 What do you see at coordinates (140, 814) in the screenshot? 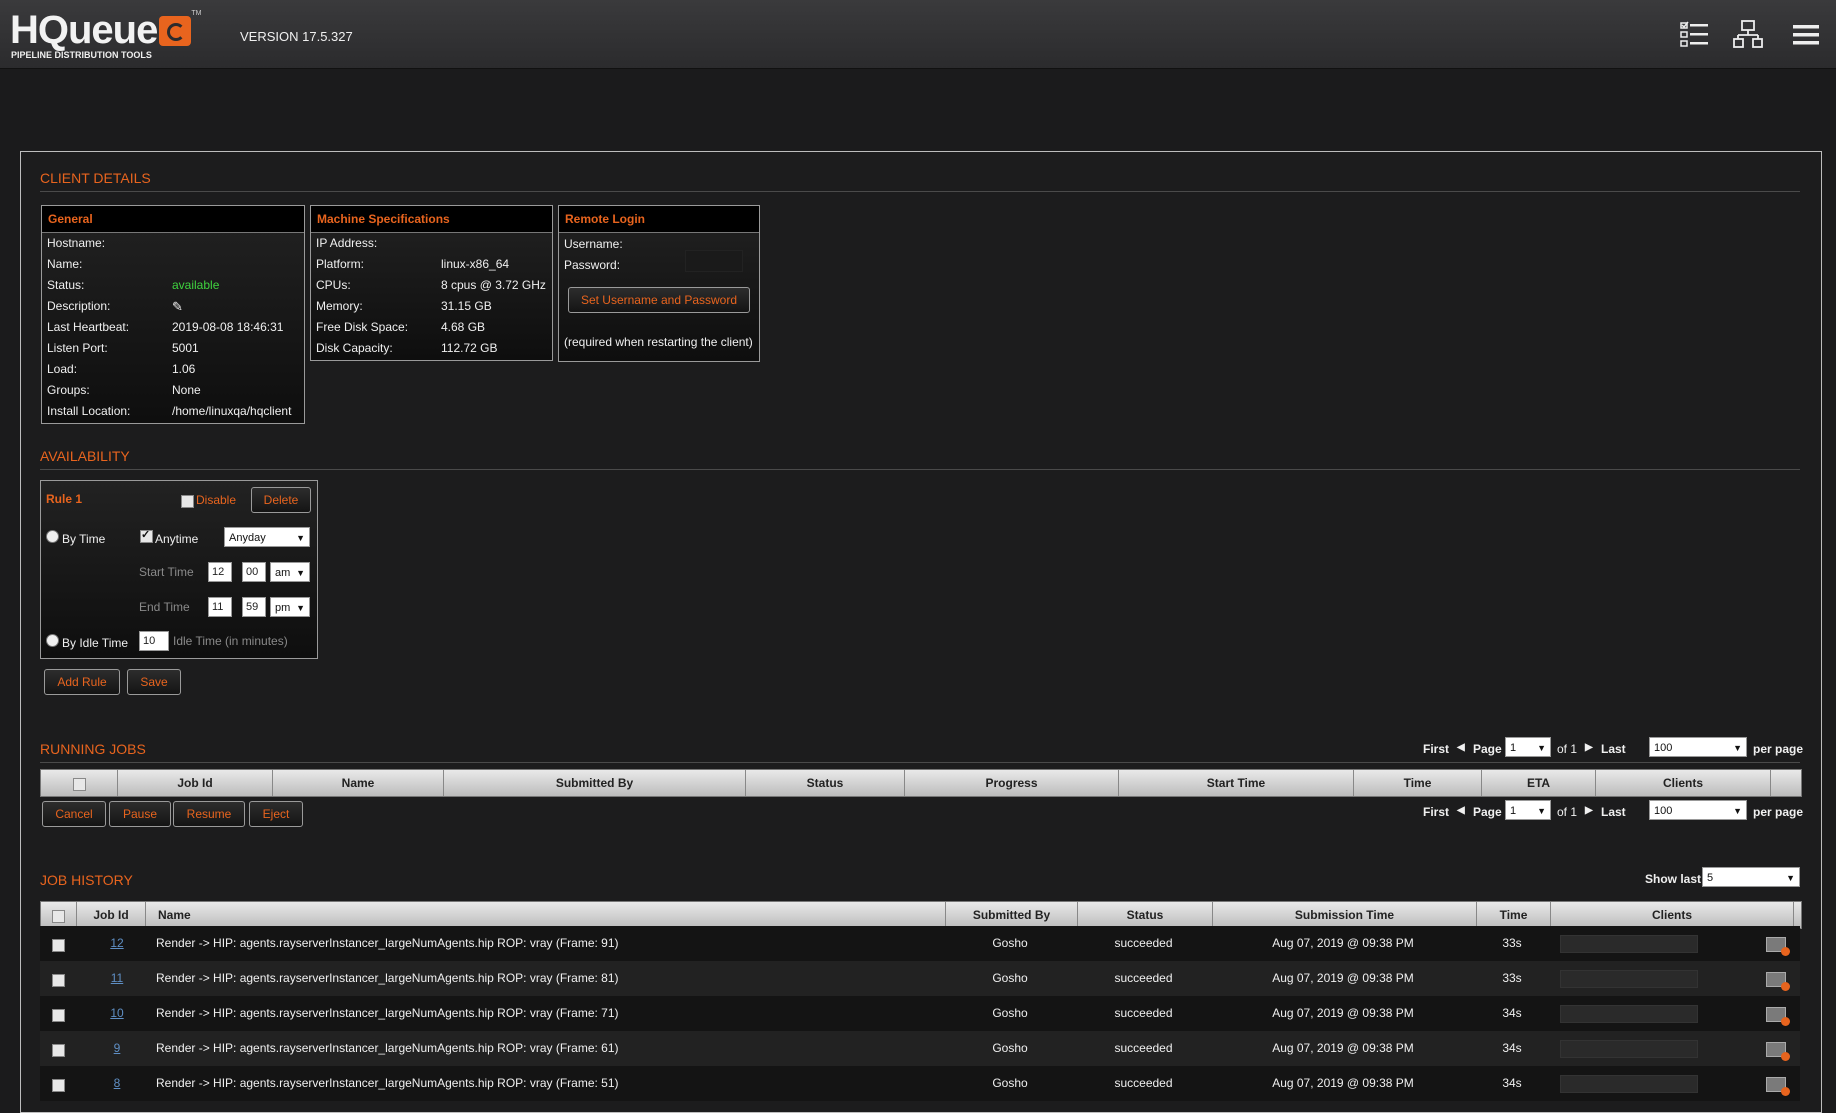
I see `pause-button: Pause` at bounding box center [140, 814].